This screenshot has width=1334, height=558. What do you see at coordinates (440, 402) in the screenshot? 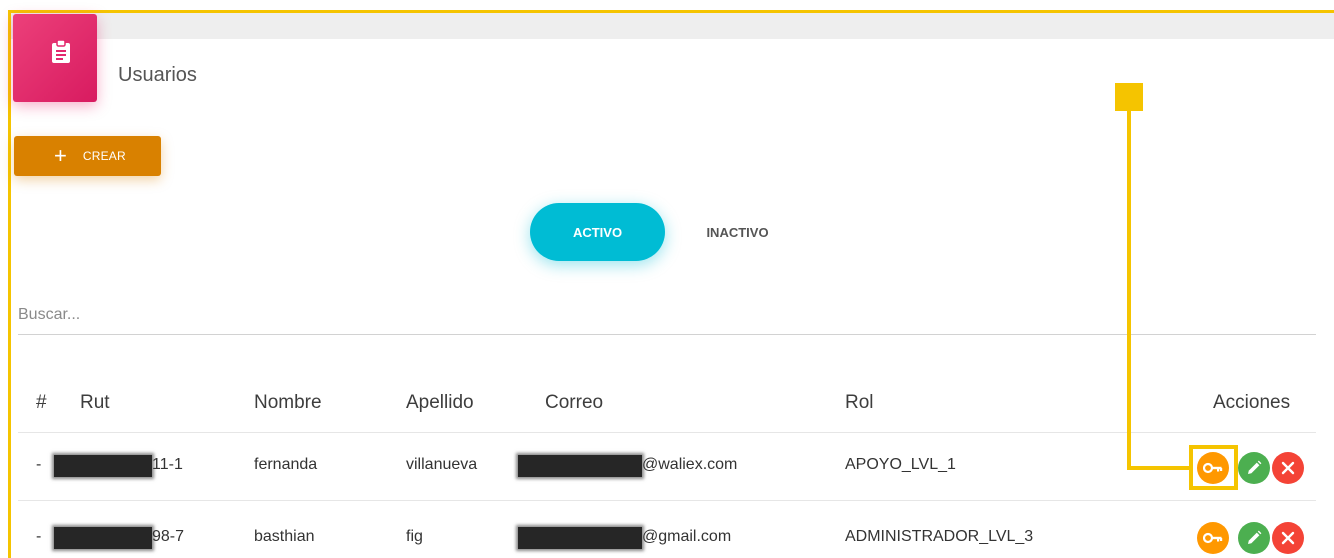
I see `header-apellido: Apellido` at bounding box center [440, 402].